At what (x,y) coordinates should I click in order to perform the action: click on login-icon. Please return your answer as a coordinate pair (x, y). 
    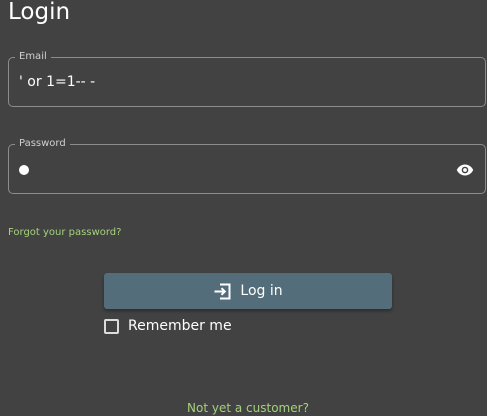
    Looking at the image, I should click on (222, 291).